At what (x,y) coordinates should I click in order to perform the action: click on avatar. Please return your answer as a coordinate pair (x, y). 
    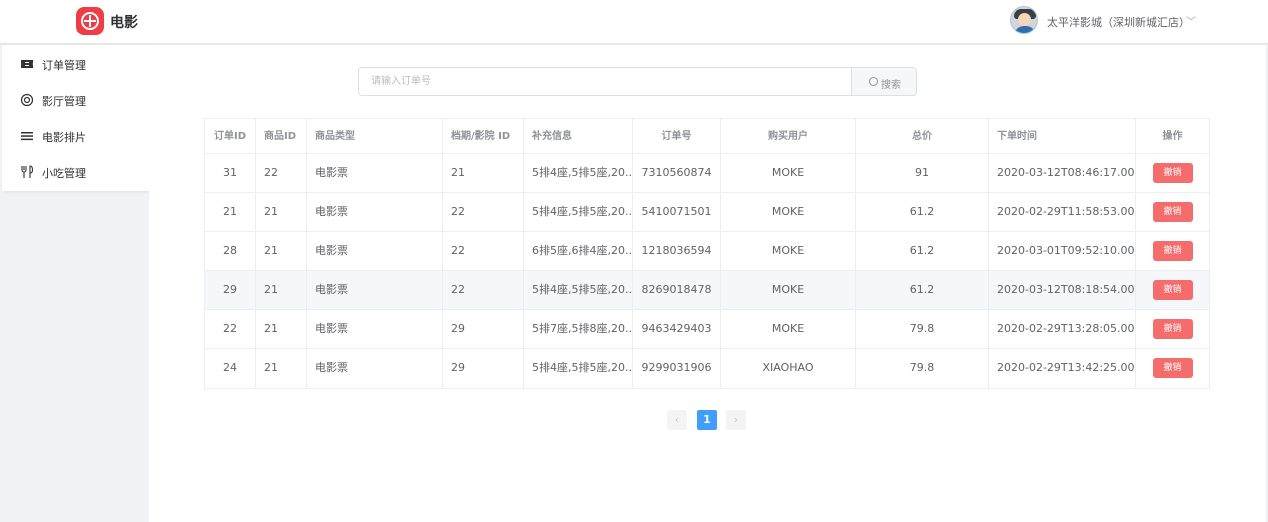
    Looking at the image, I should click on (1024, 20).